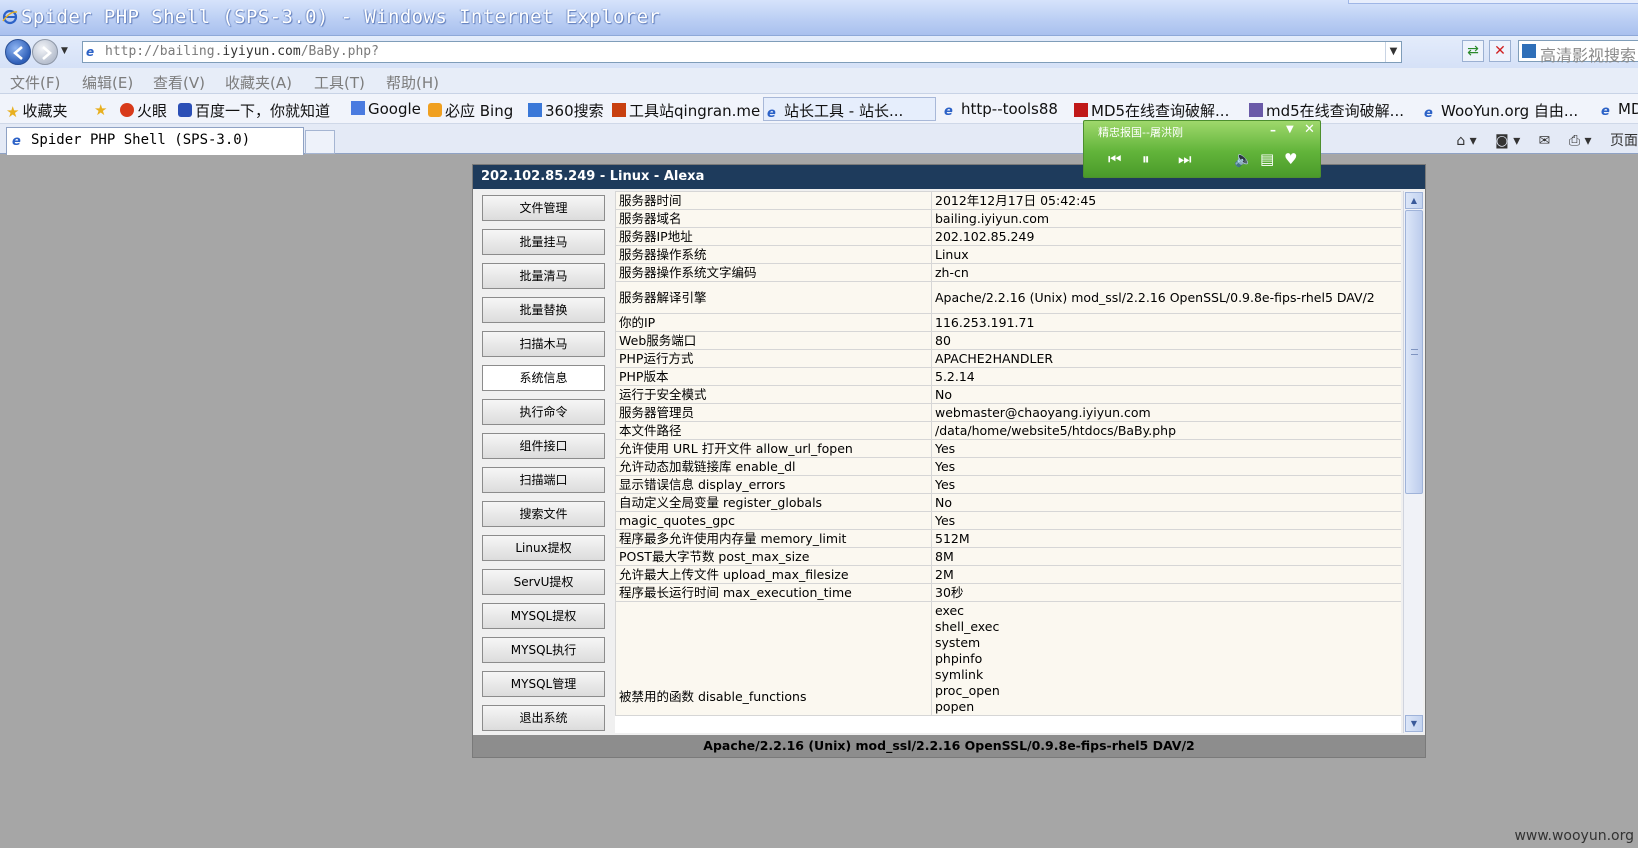  I want to click on info-value: 202.102.85.249, so click(1166, 236).